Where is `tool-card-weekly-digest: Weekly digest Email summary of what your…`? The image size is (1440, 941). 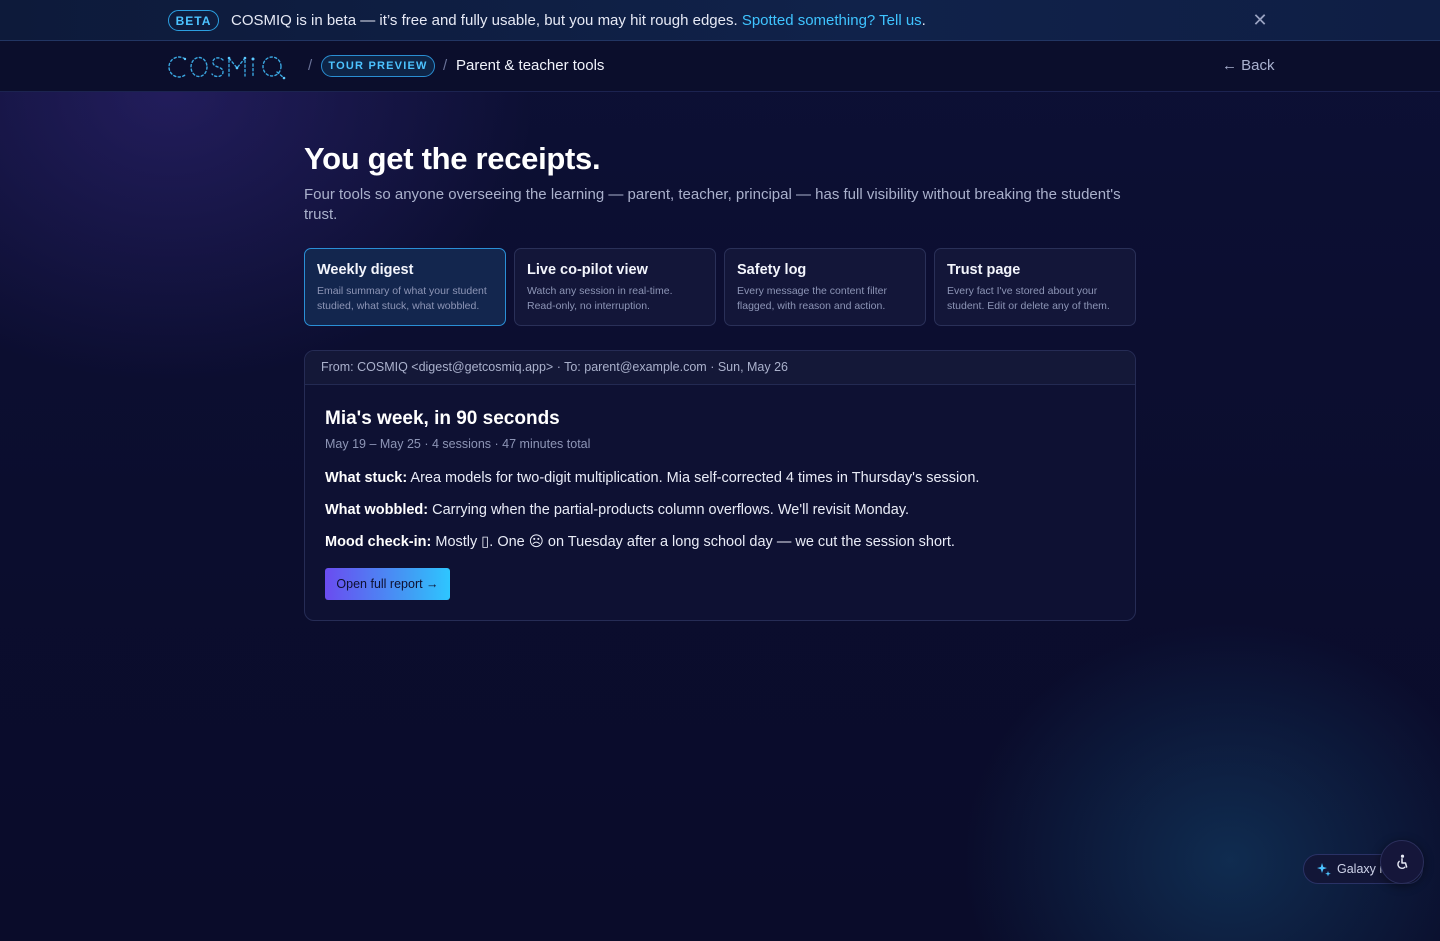
tool-card-weekly-digest: Weekly digest Email summary of what your… is located at coordinates (405, 287).